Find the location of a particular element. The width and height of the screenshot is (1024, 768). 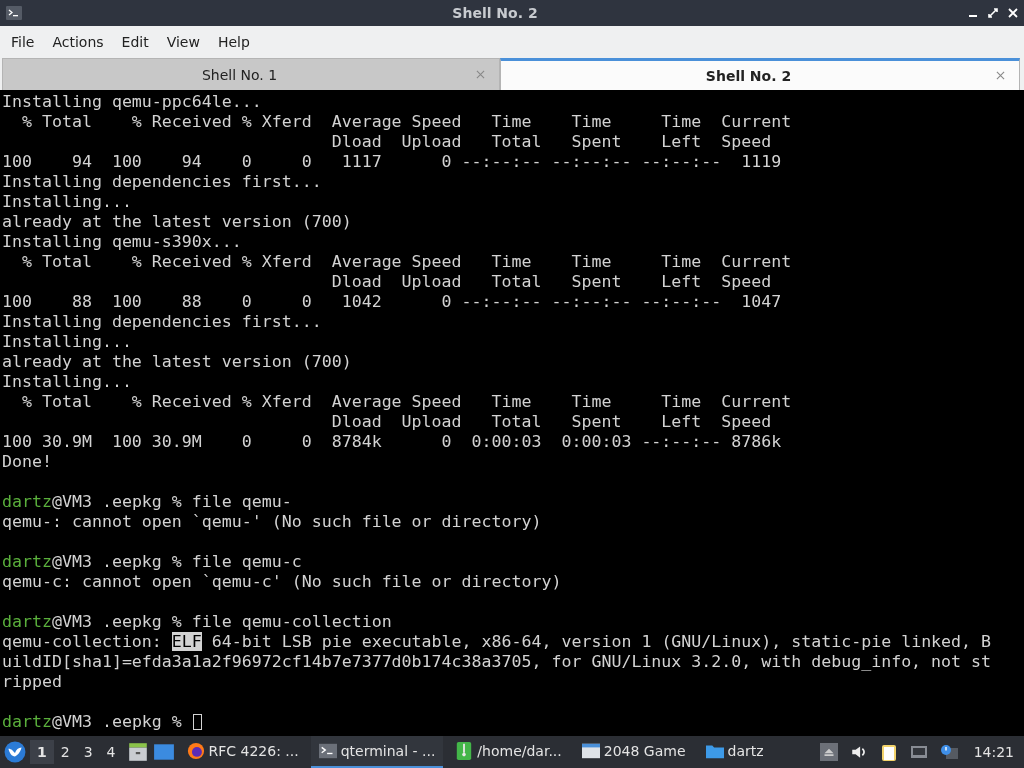

tab: Shell No. 1 is located at coordinates (251, 74).